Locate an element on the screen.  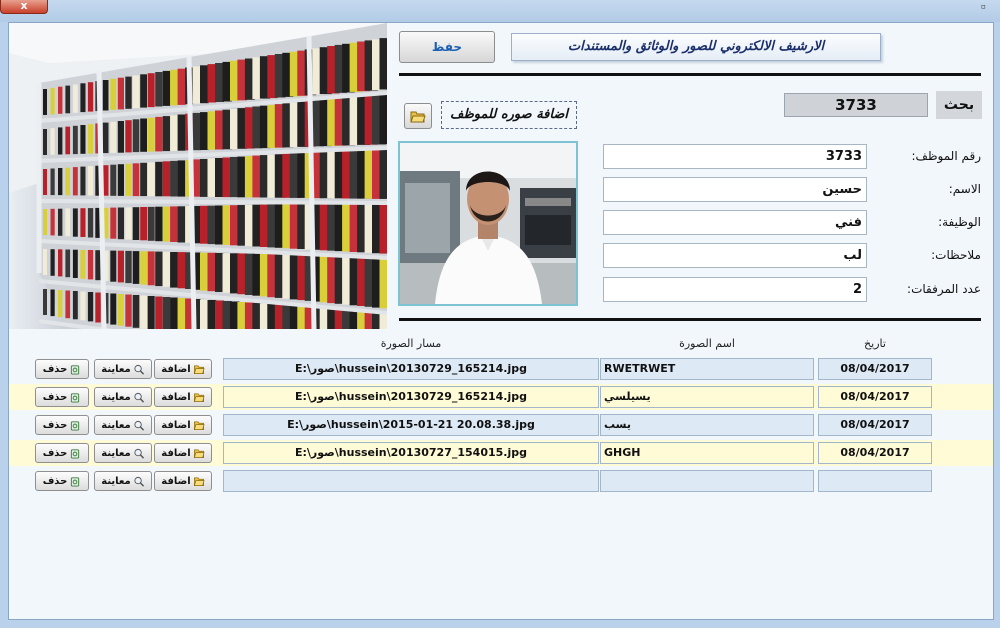
notes-field: لب is located at coordinates (735, 255).